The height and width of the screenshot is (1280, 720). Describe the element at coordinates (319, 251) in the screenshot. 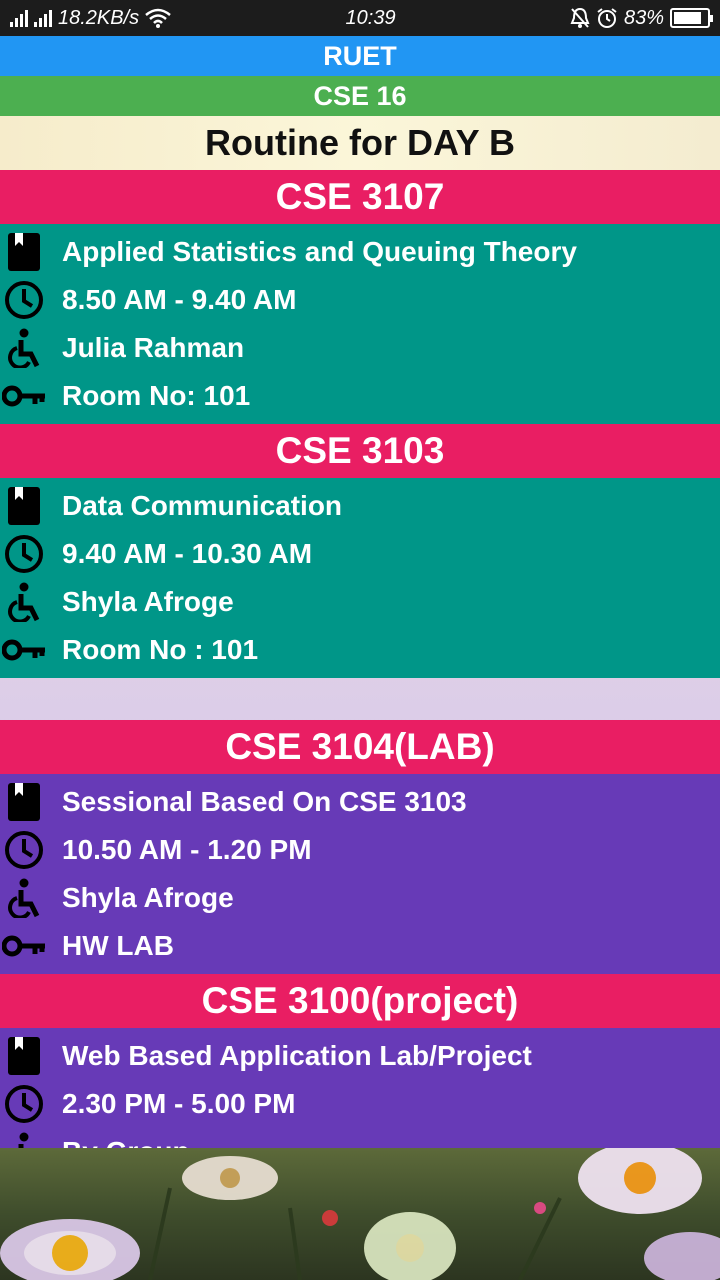

I see `course-title: Applied Statistics and Queuing Theory` at that location.